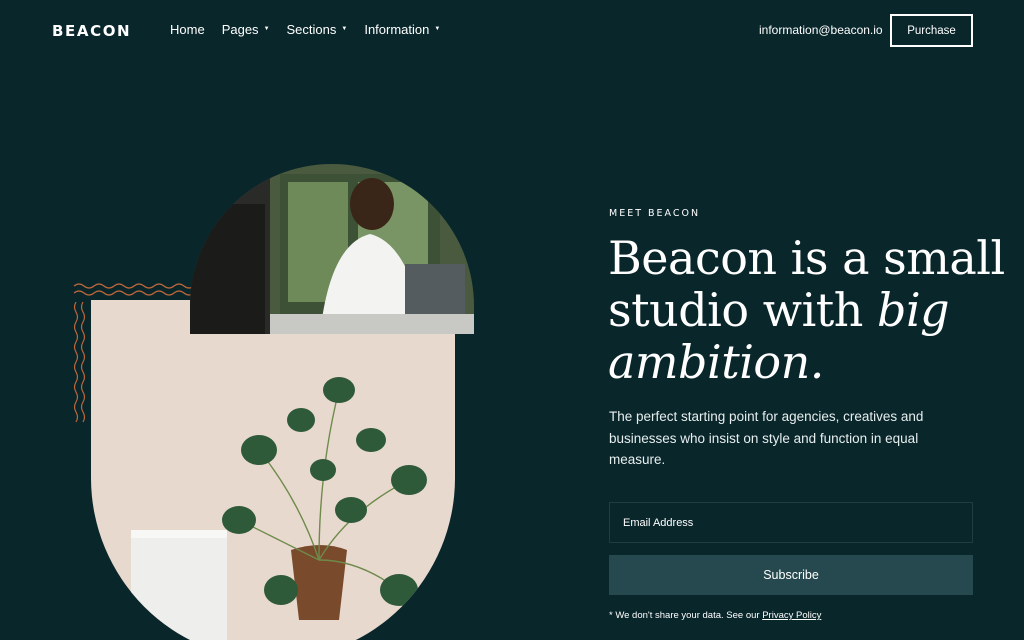 This screenshot has width=1024, height=640. I want to click on nav-item-label: Sections, so click(311, 29).